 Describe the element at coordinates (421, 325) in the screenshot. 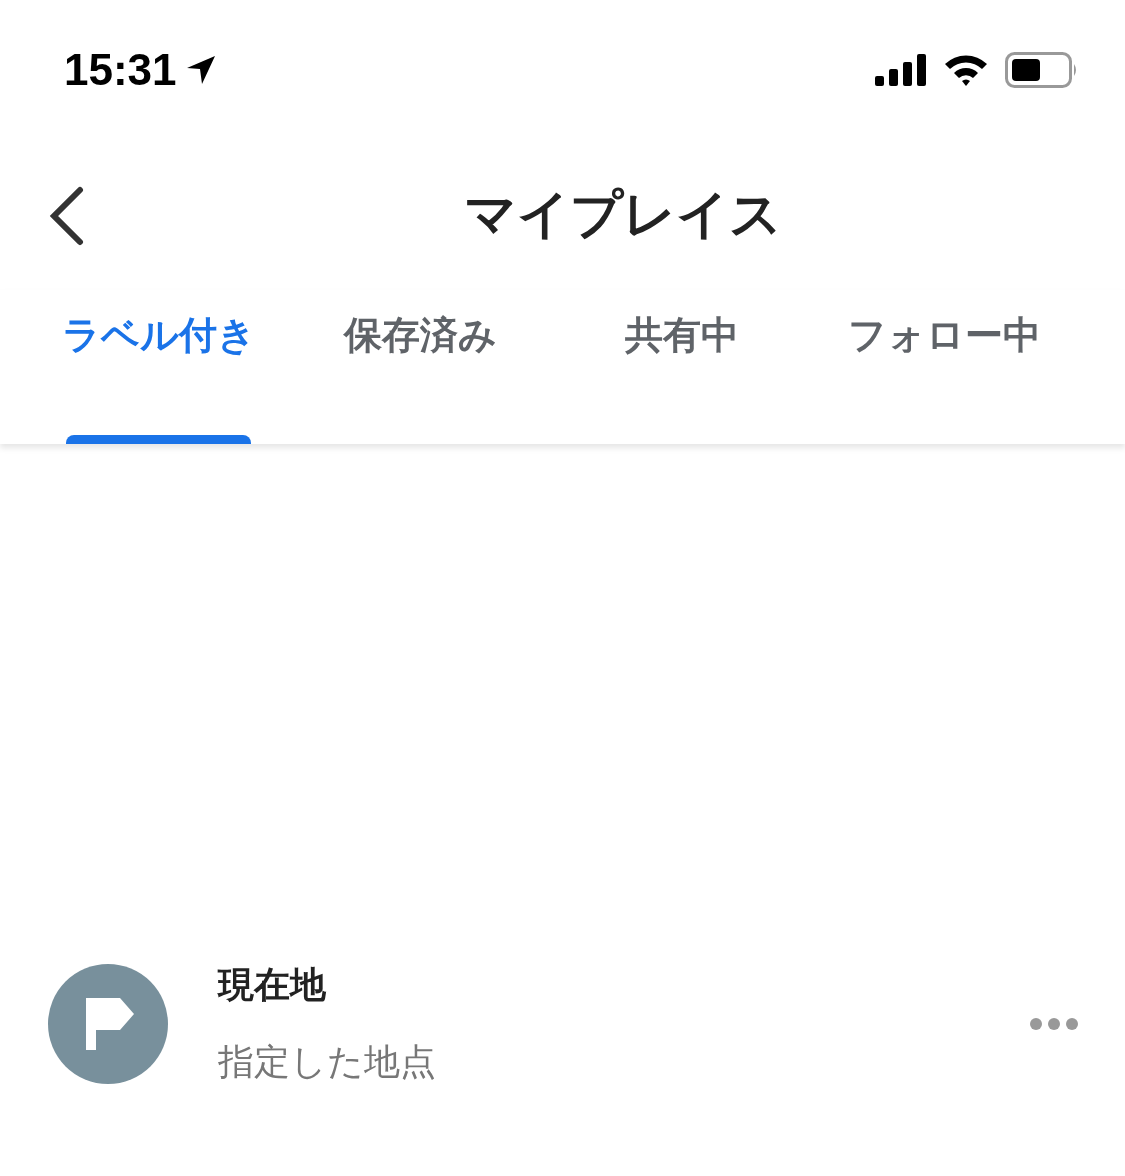

I see `tab: 保存済み` at that location.